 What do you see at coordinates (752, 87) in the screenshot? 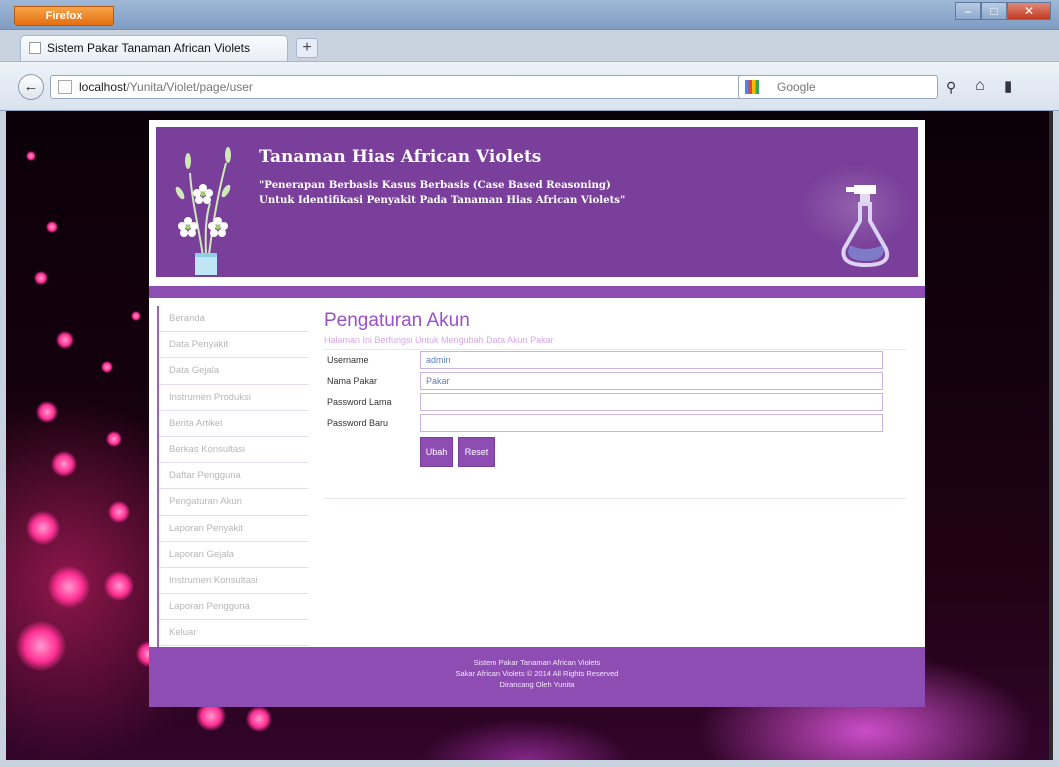
I see `google-search-icon` at bounding box center [752, 87].